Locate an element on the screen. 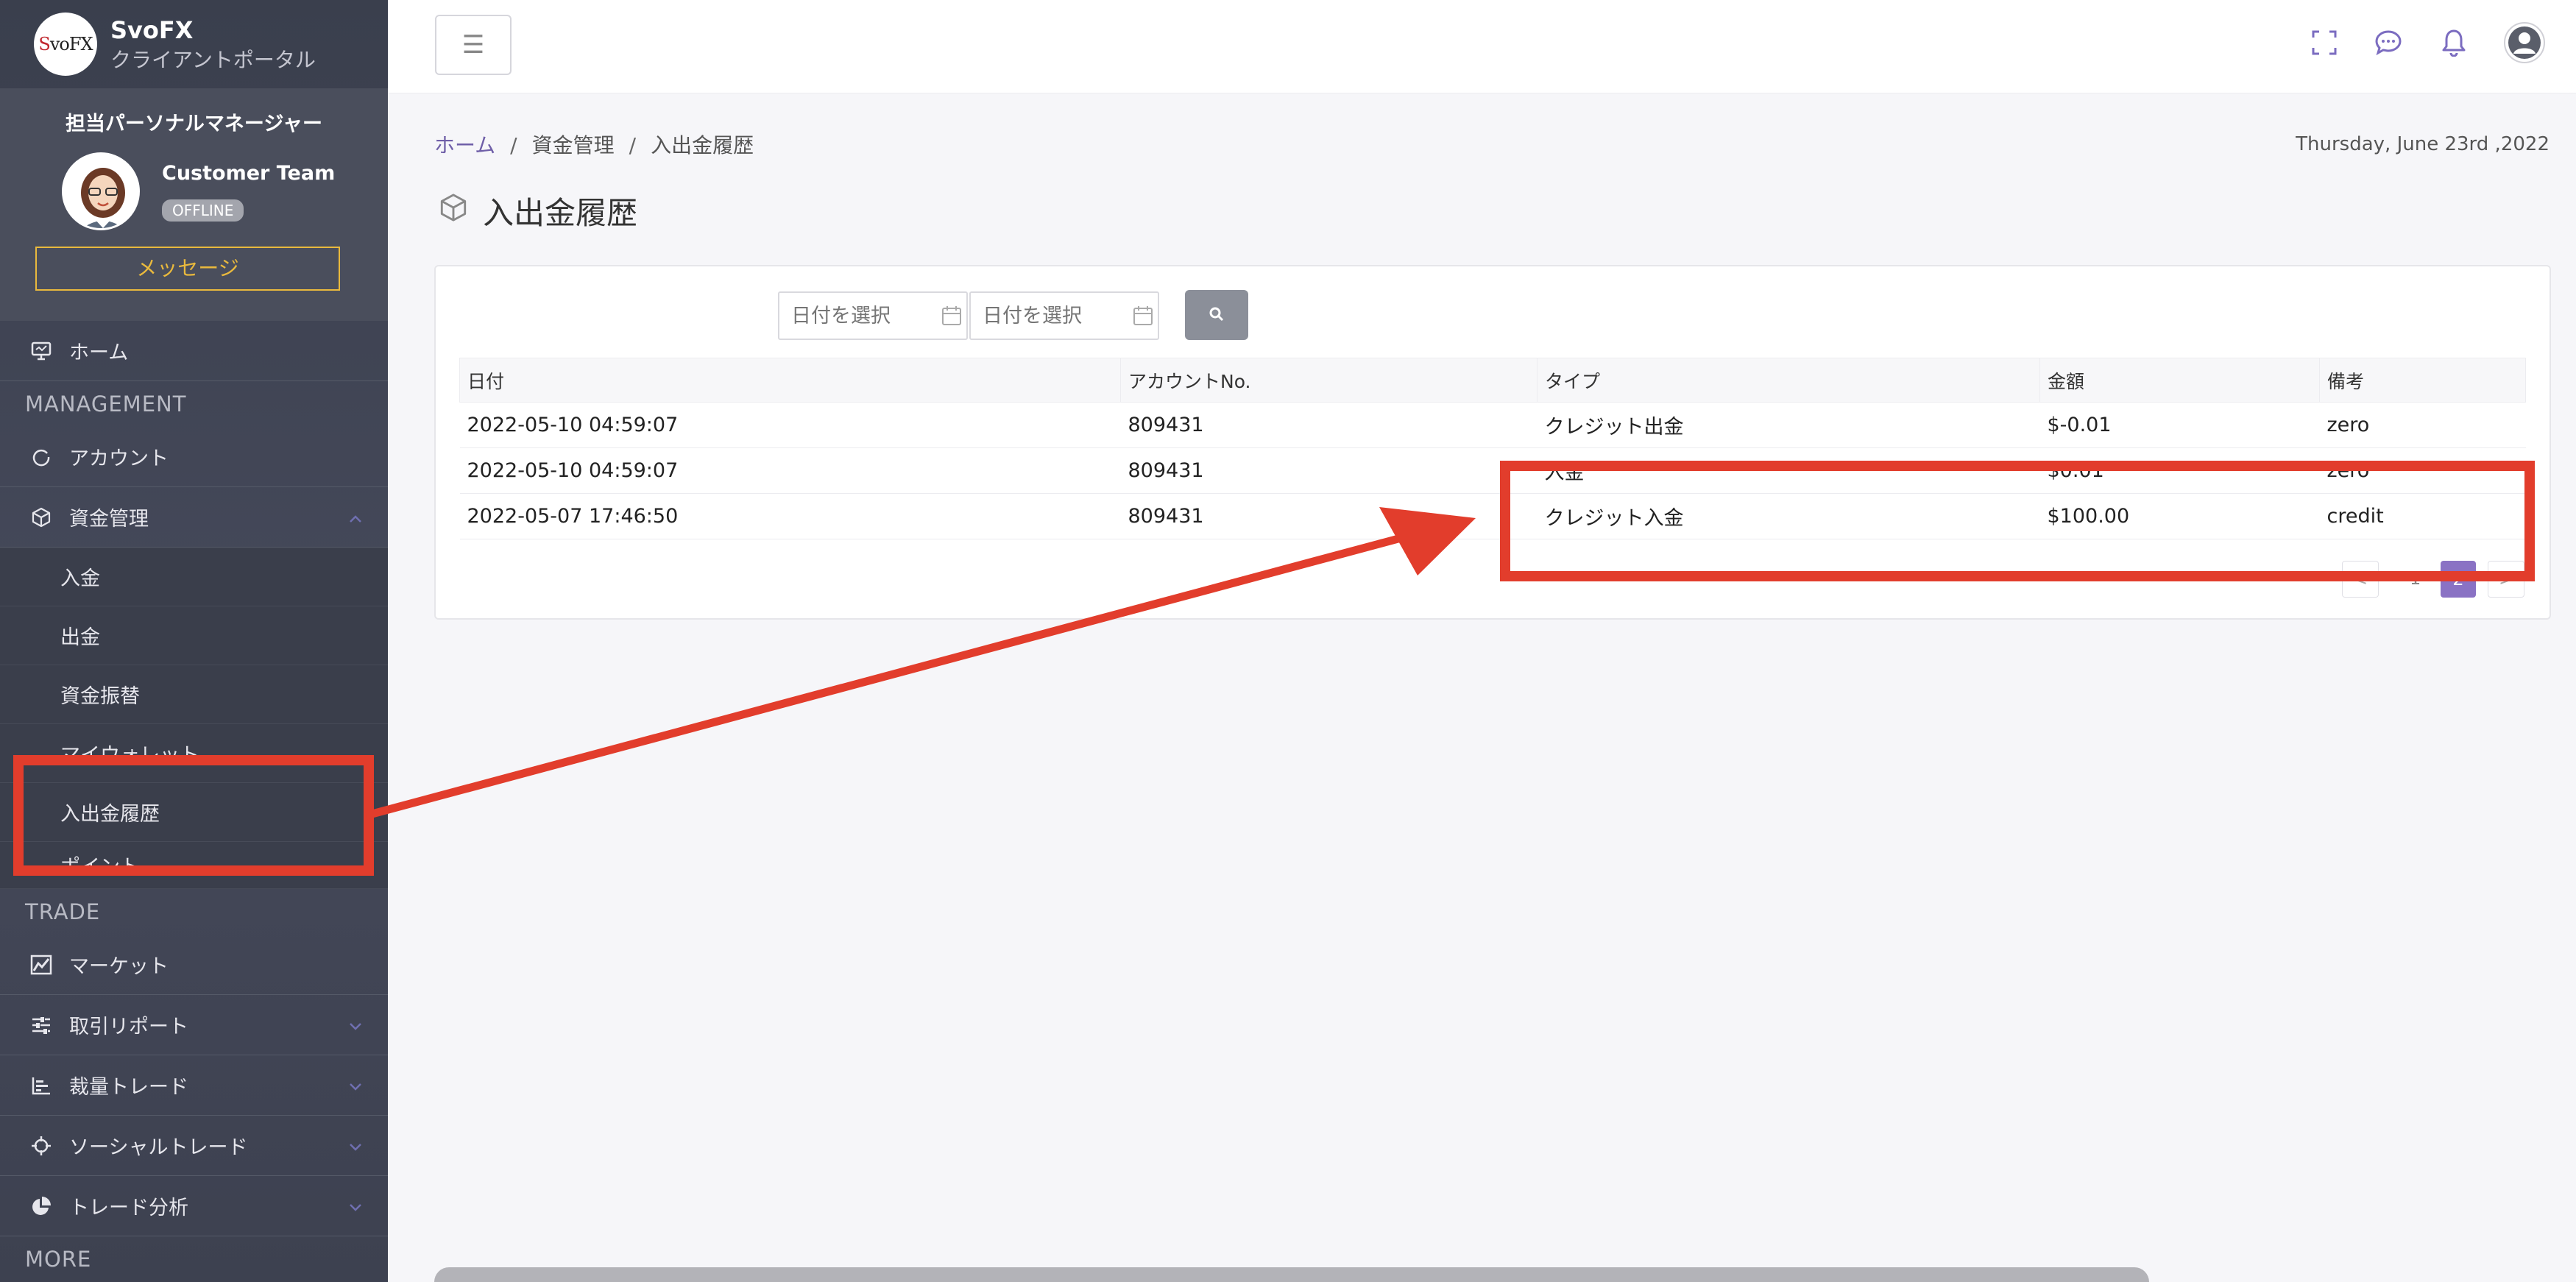  bar-chart-icon is located at coordinates (41, 1085).